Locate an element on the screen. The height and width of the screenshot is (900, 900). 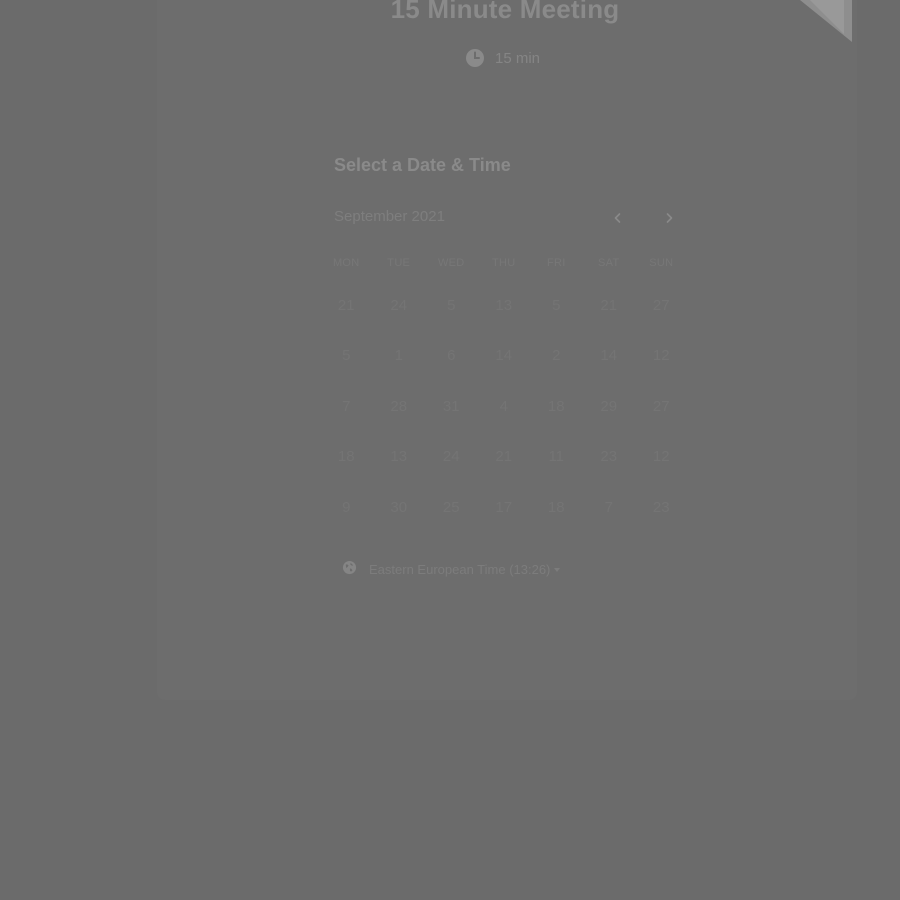
month-label: September 2021 is located at coordinates (389, 216).